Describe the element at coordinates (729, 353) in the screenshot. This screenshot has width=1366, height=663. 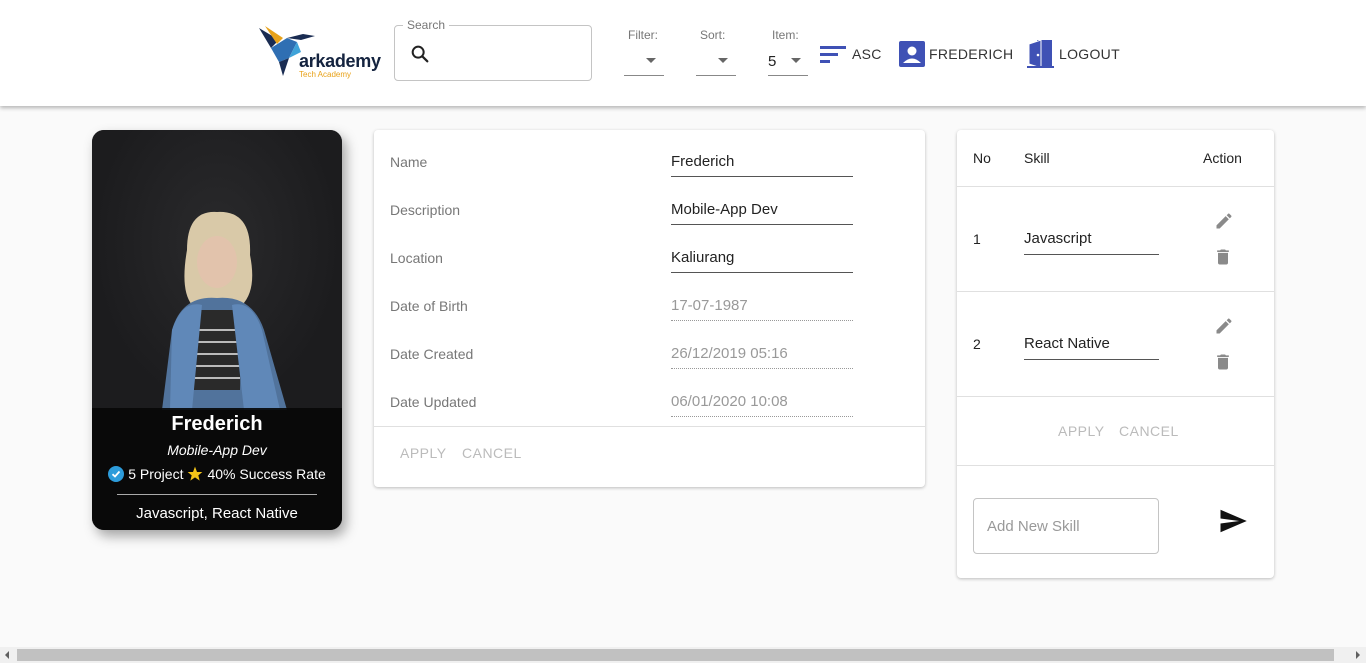
I see `field-value: 26/12/2019 05:16` at that location.